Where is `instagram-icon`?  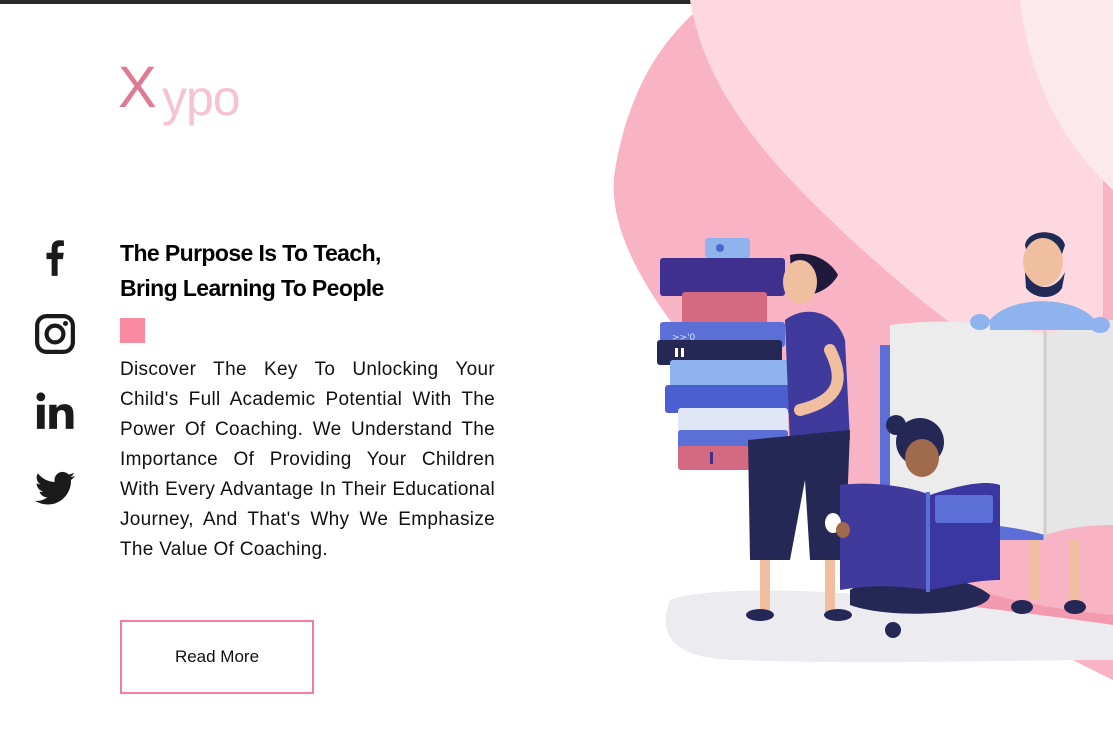 instagram-icon is located at coordinates (55, 334).